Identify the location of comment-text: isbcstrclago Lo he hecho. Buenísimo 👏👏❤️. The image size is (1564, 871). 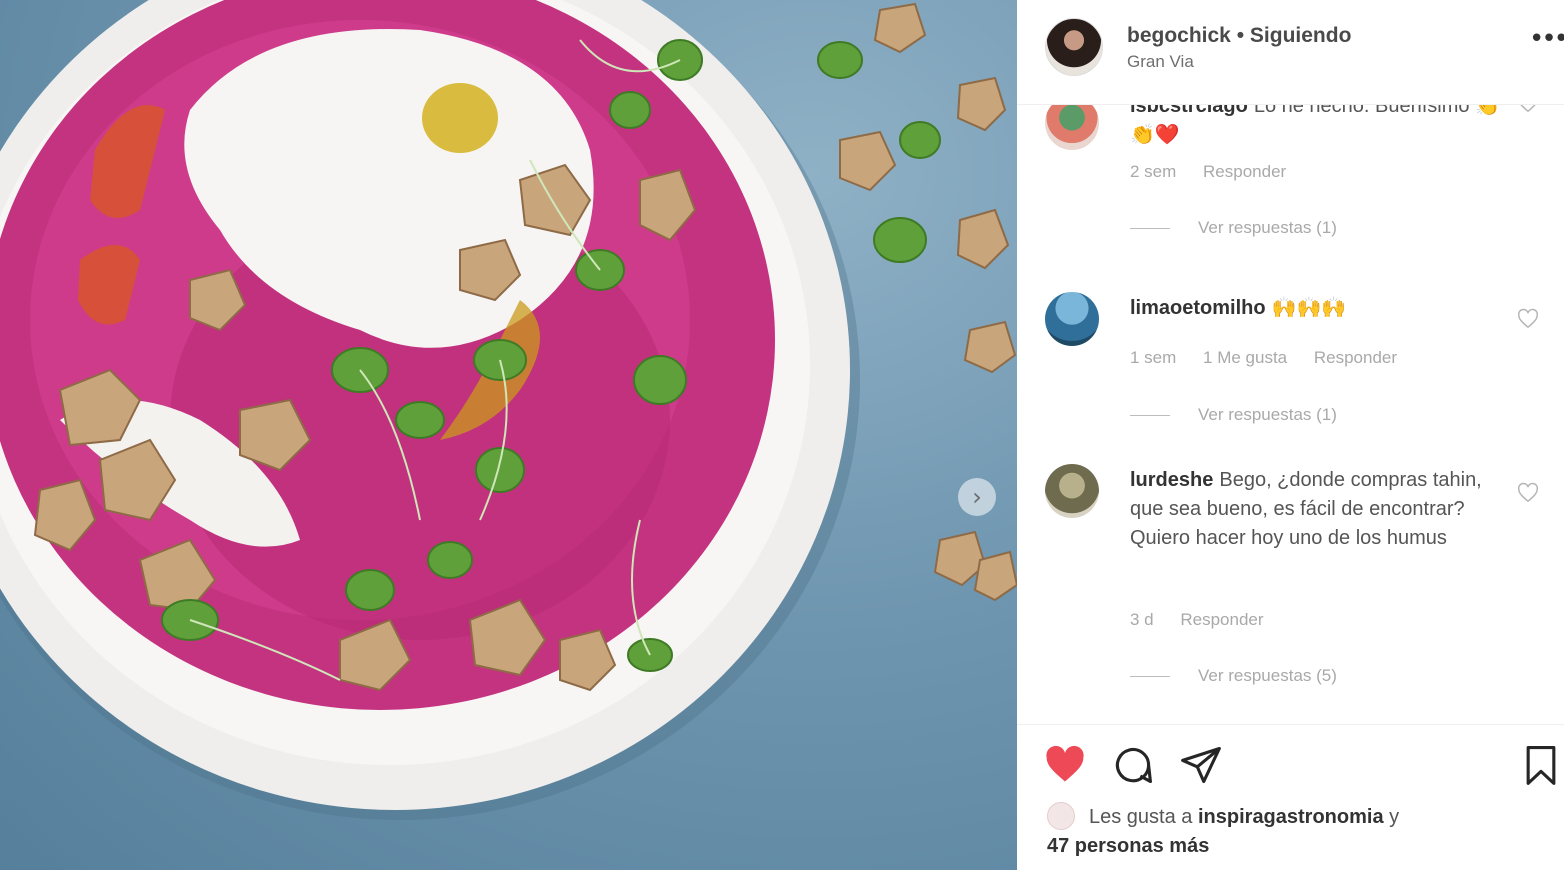
(1315, 127).